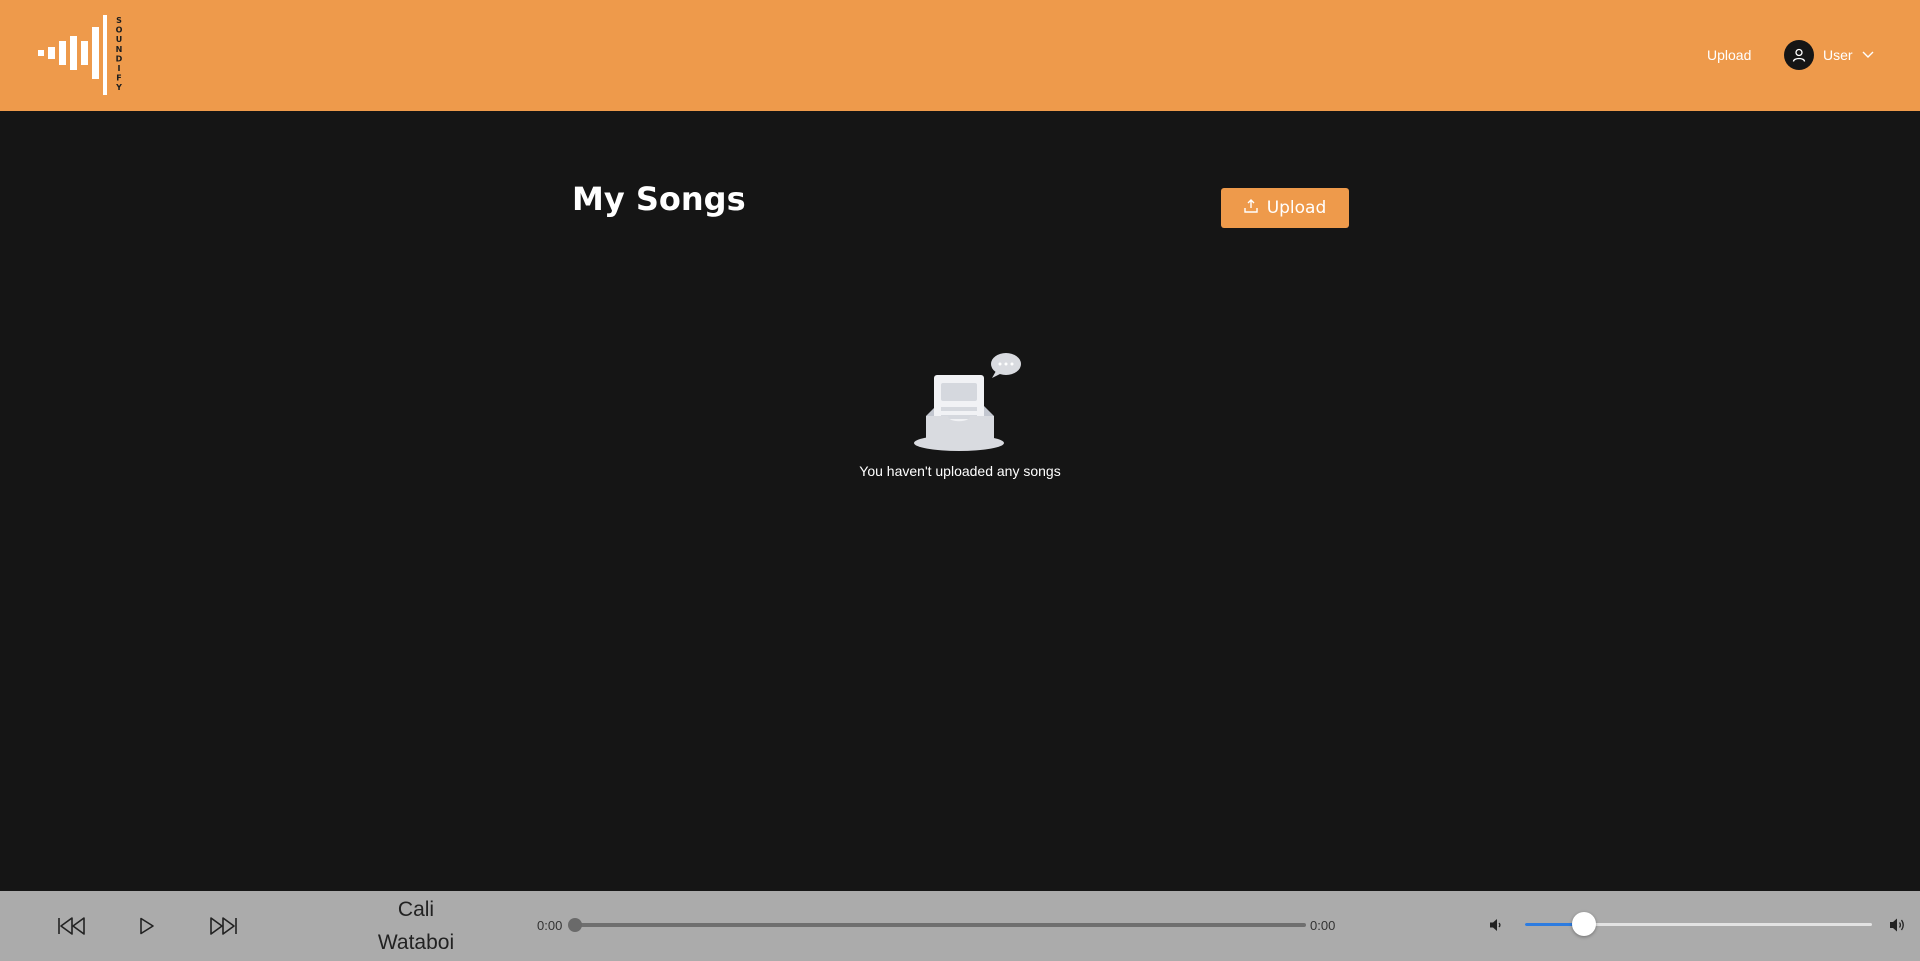 The width and height of the screenshot is (1920, 961). Describe the element at coordinates (1583, 924) in the screenshot. I see `volume-thumb` at that location.